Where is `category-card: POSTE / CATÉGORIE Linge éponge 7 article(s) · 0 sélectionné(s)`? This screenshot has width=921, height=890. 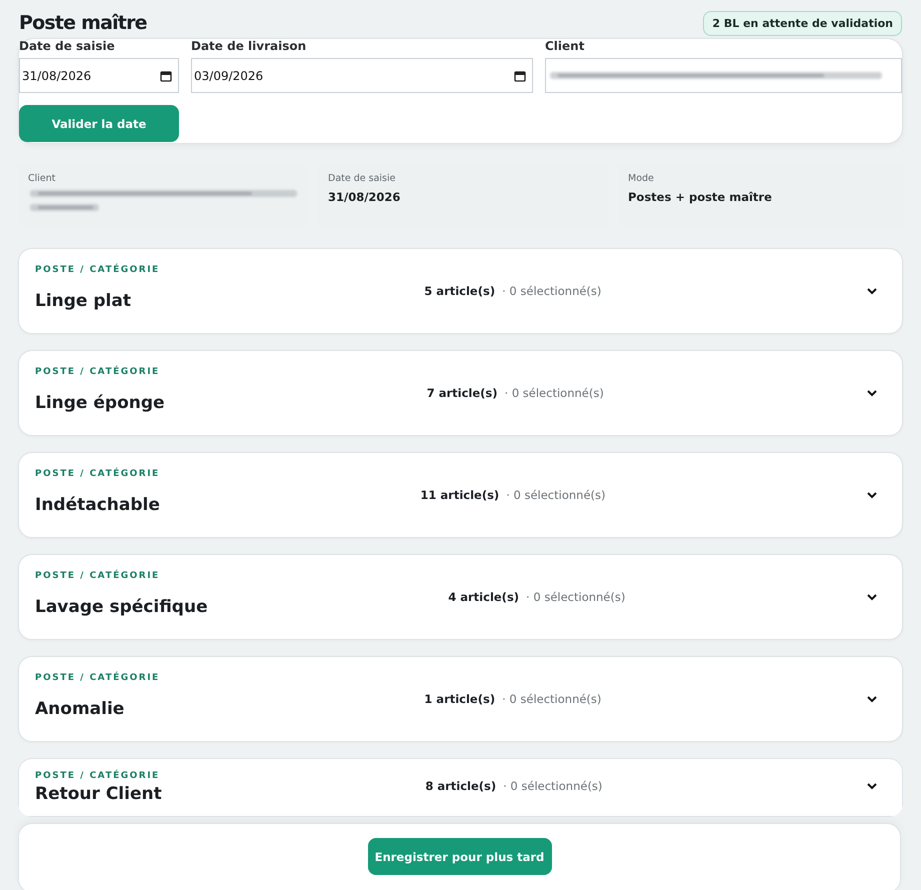
category-card: POSTE / CATÉGORIE Linge éponge 7 article(s) · 0 sélectionné(s) is located at coordinates (460, 393).